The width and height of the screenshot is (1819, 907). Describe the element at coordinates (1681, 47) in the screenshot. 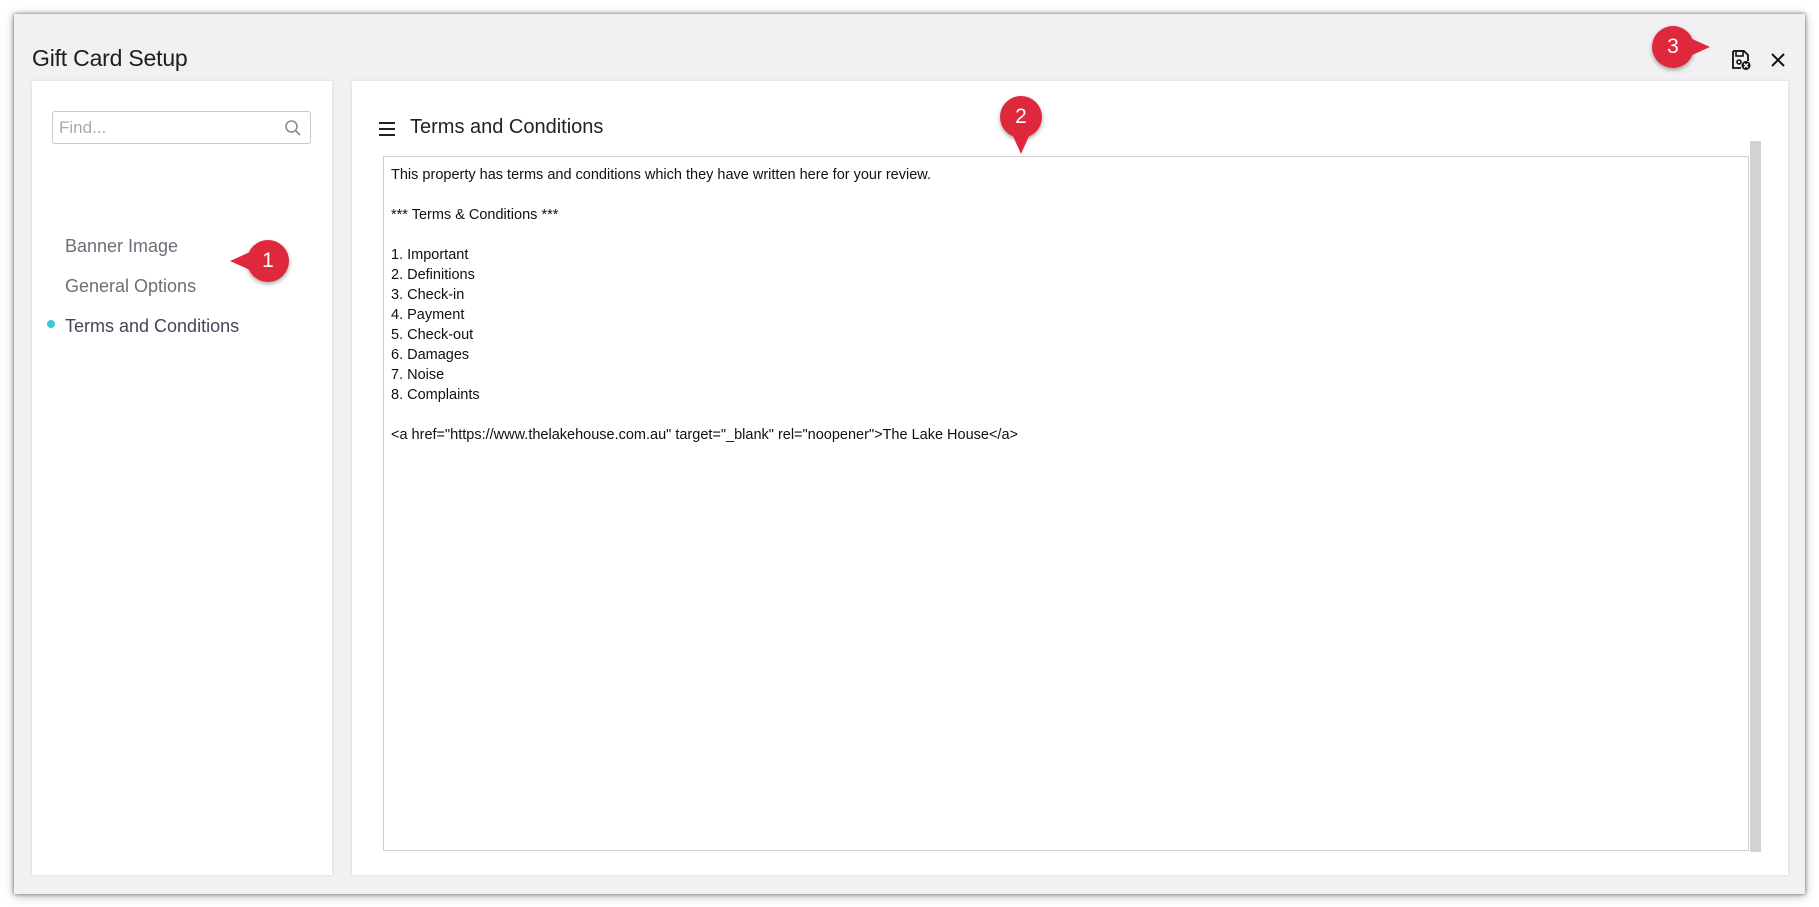

I see `callout-badge-3: 3` at that location.